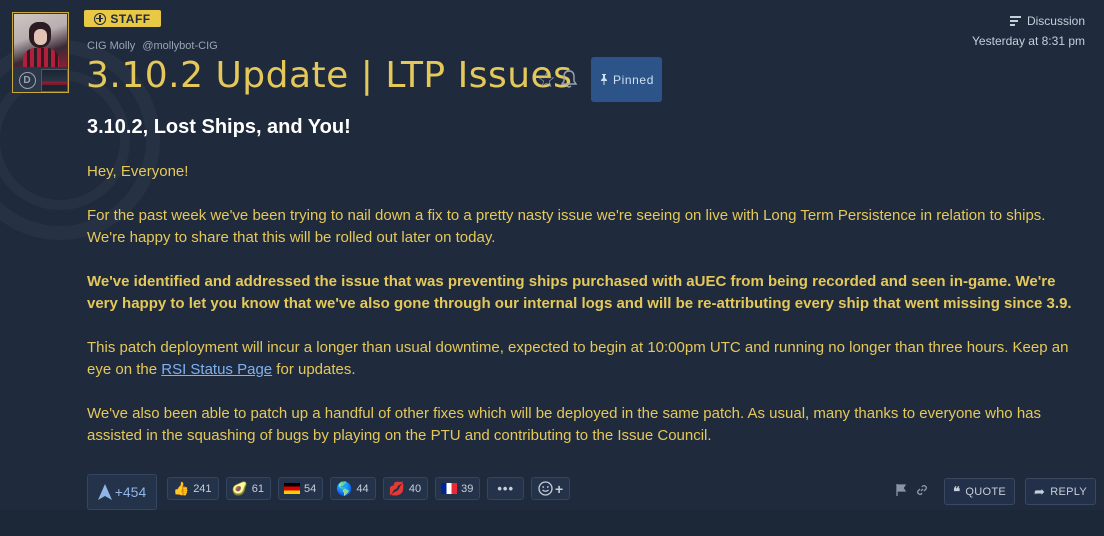  Describe the element at coordinates (396, 488) in the screenshot. I see `lips-icon: 💋` at that location.